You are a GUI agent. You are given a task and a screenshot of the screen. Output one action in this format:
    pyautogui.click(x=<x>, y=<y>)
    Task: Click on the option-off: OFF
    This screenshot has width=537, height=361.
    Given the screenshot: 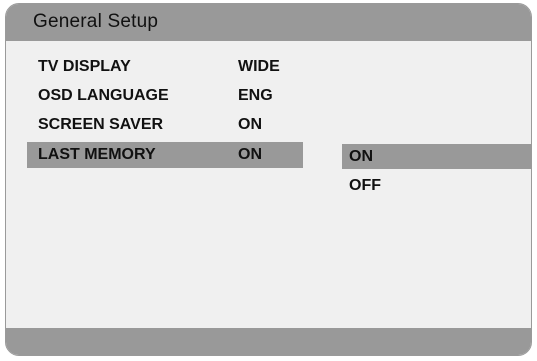 What is the action you would take?
    pyautogui.click(x=436, y=185)
    